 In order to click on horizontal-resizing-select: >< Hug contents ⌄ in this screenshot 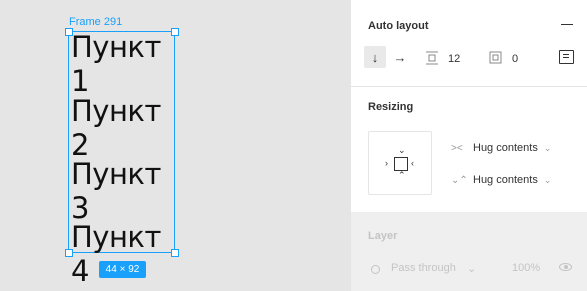, I will do `click(501, 148)`.